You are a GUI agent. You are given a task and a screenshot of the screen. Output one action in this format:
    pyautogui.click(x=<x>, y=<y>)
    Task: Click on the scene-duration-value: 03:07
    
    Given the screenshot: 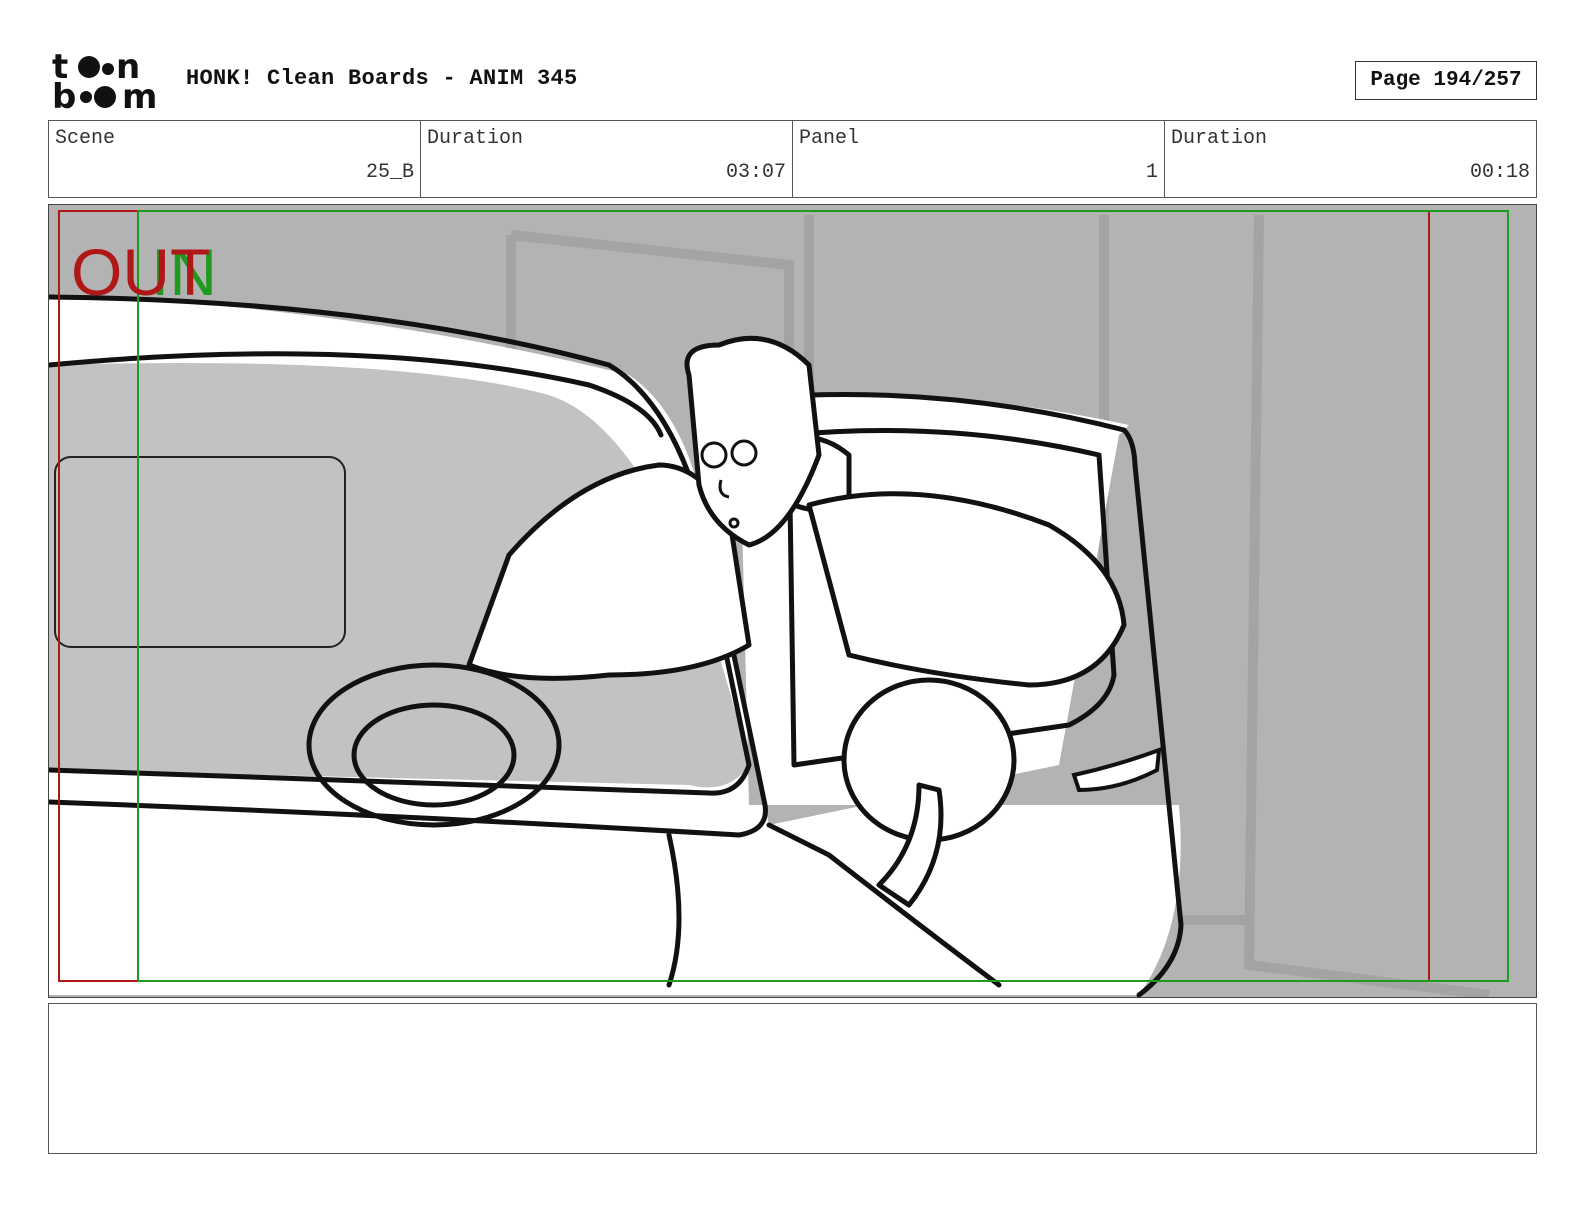 What is the action you would take?
    pyautogui.click(x=755, y=172)
    